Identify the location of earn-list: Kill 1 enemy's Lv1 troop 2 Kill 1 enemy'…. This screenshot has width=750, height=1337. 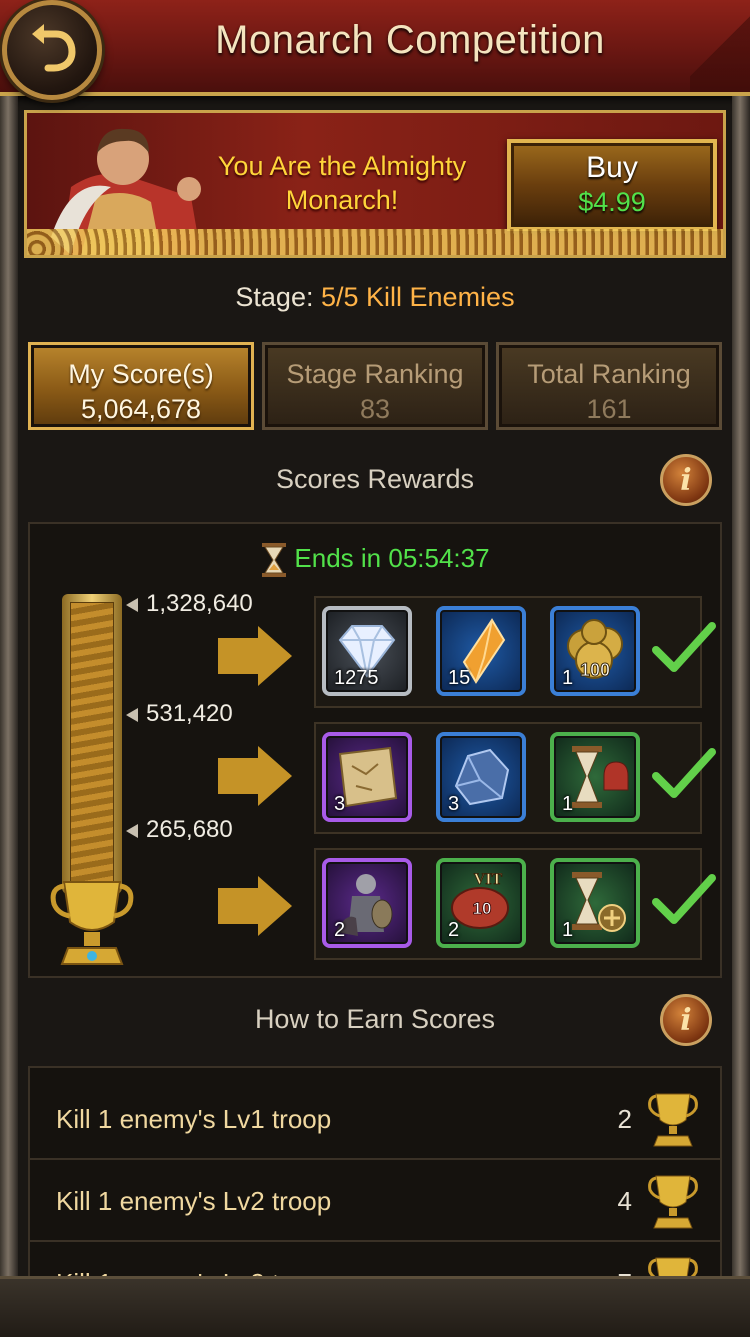
(375, 1171).